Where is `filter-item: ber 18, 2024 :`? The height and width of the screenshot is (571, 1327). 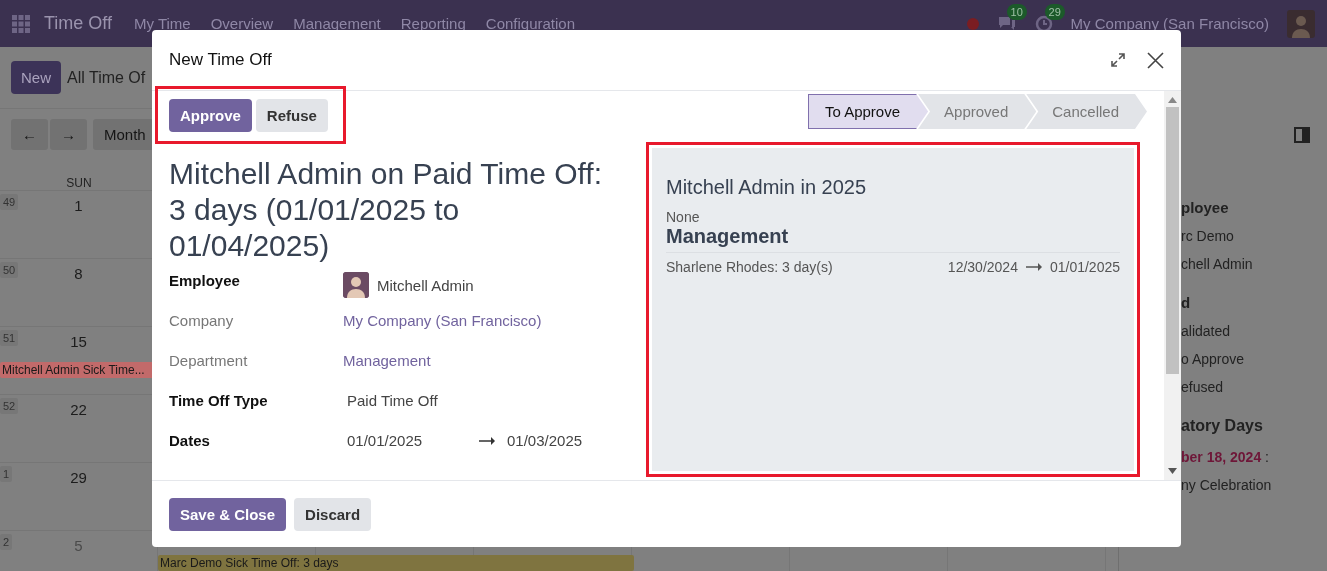 filter-item: ber 18, 2024 : is located at coordinates (1254, 457).